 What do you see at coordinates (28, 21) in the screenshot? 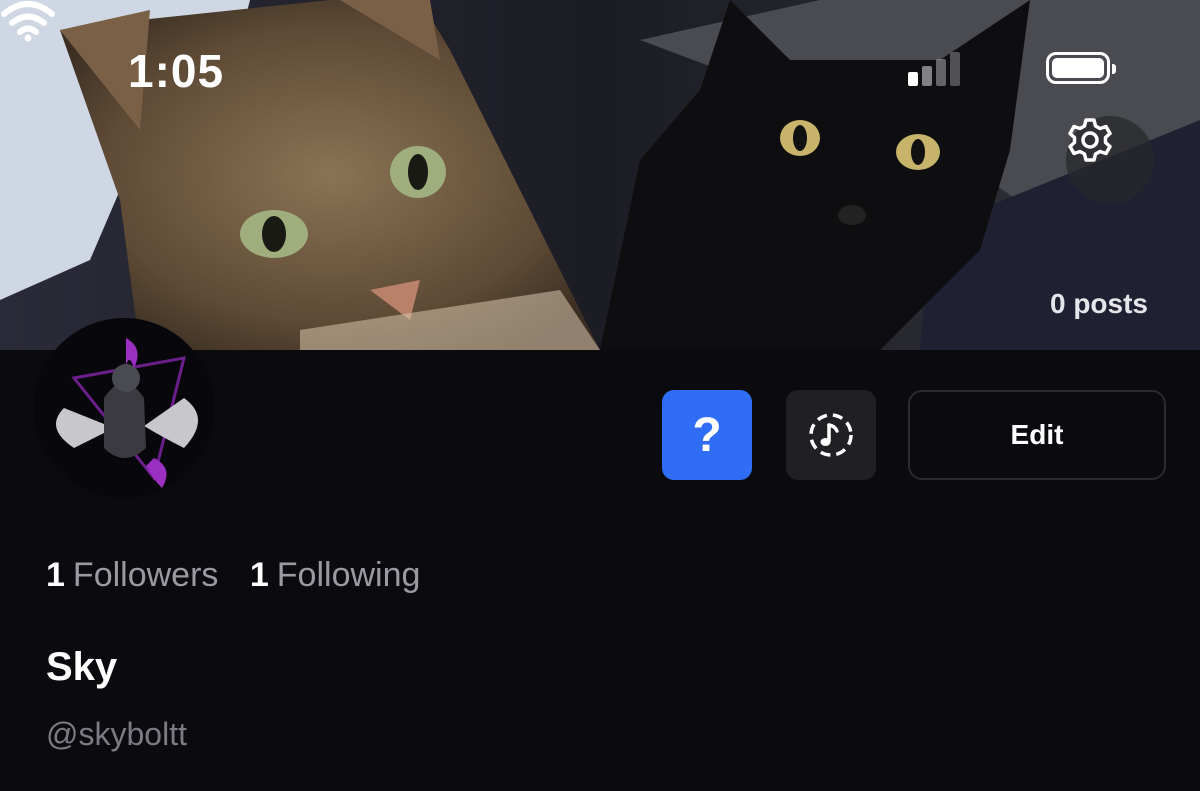
I see `wifi-icon` at bounding box center [28, 21].